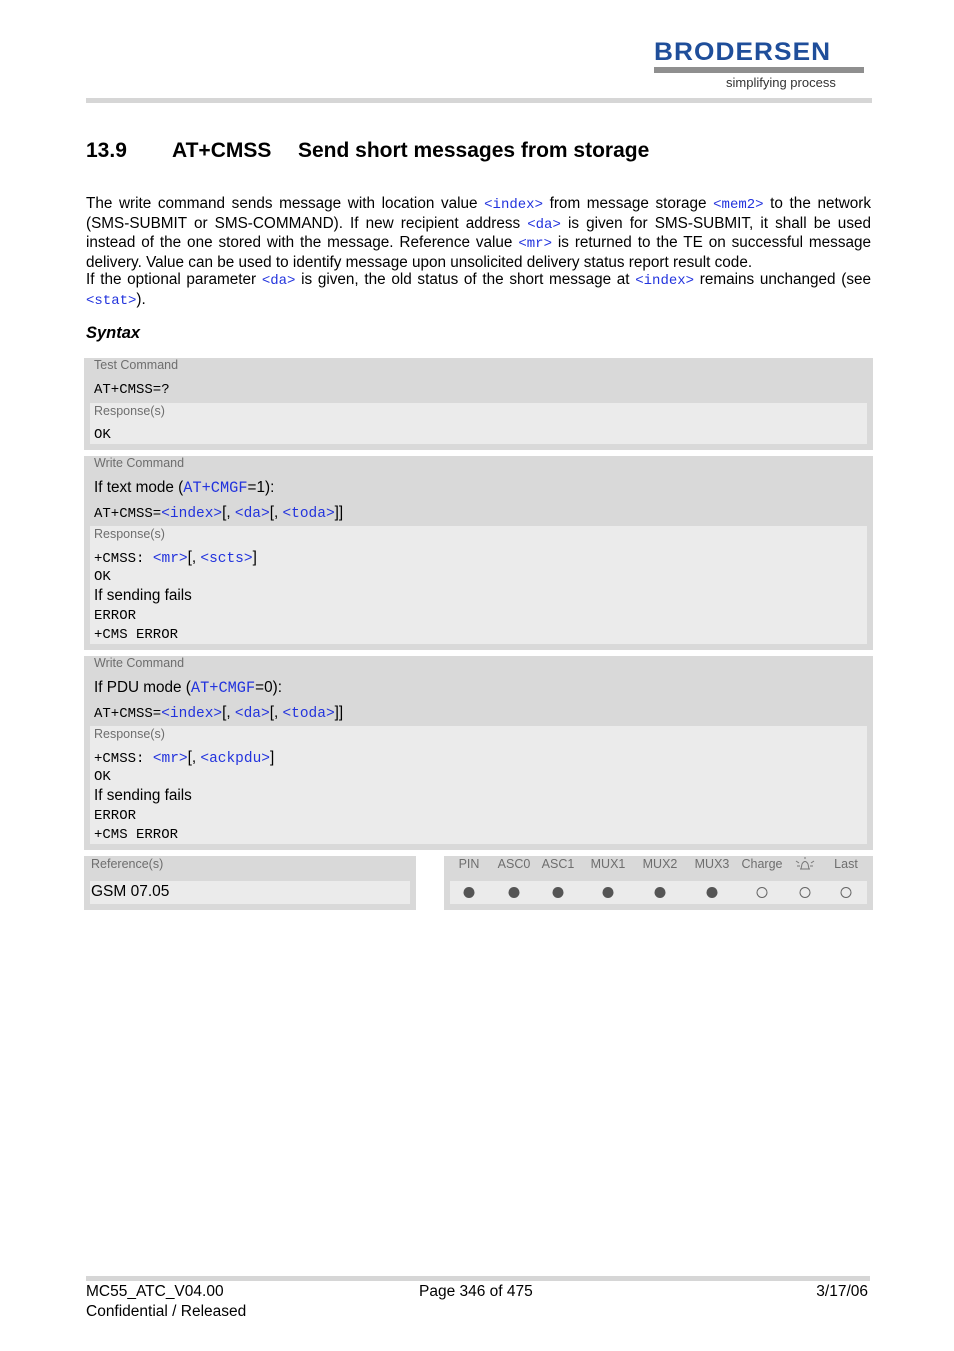 The image size is (954, 1351). I want to click on section-number: 13.9, so click(106, 150).